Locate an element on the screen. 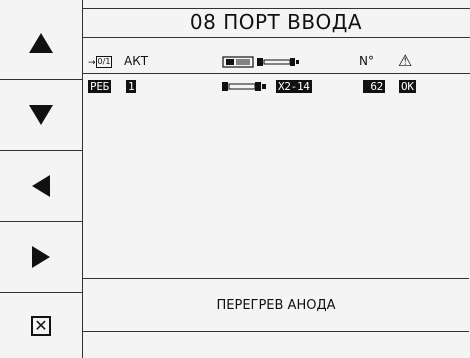  column-act: АКТ is located at coordinates (136, 61).